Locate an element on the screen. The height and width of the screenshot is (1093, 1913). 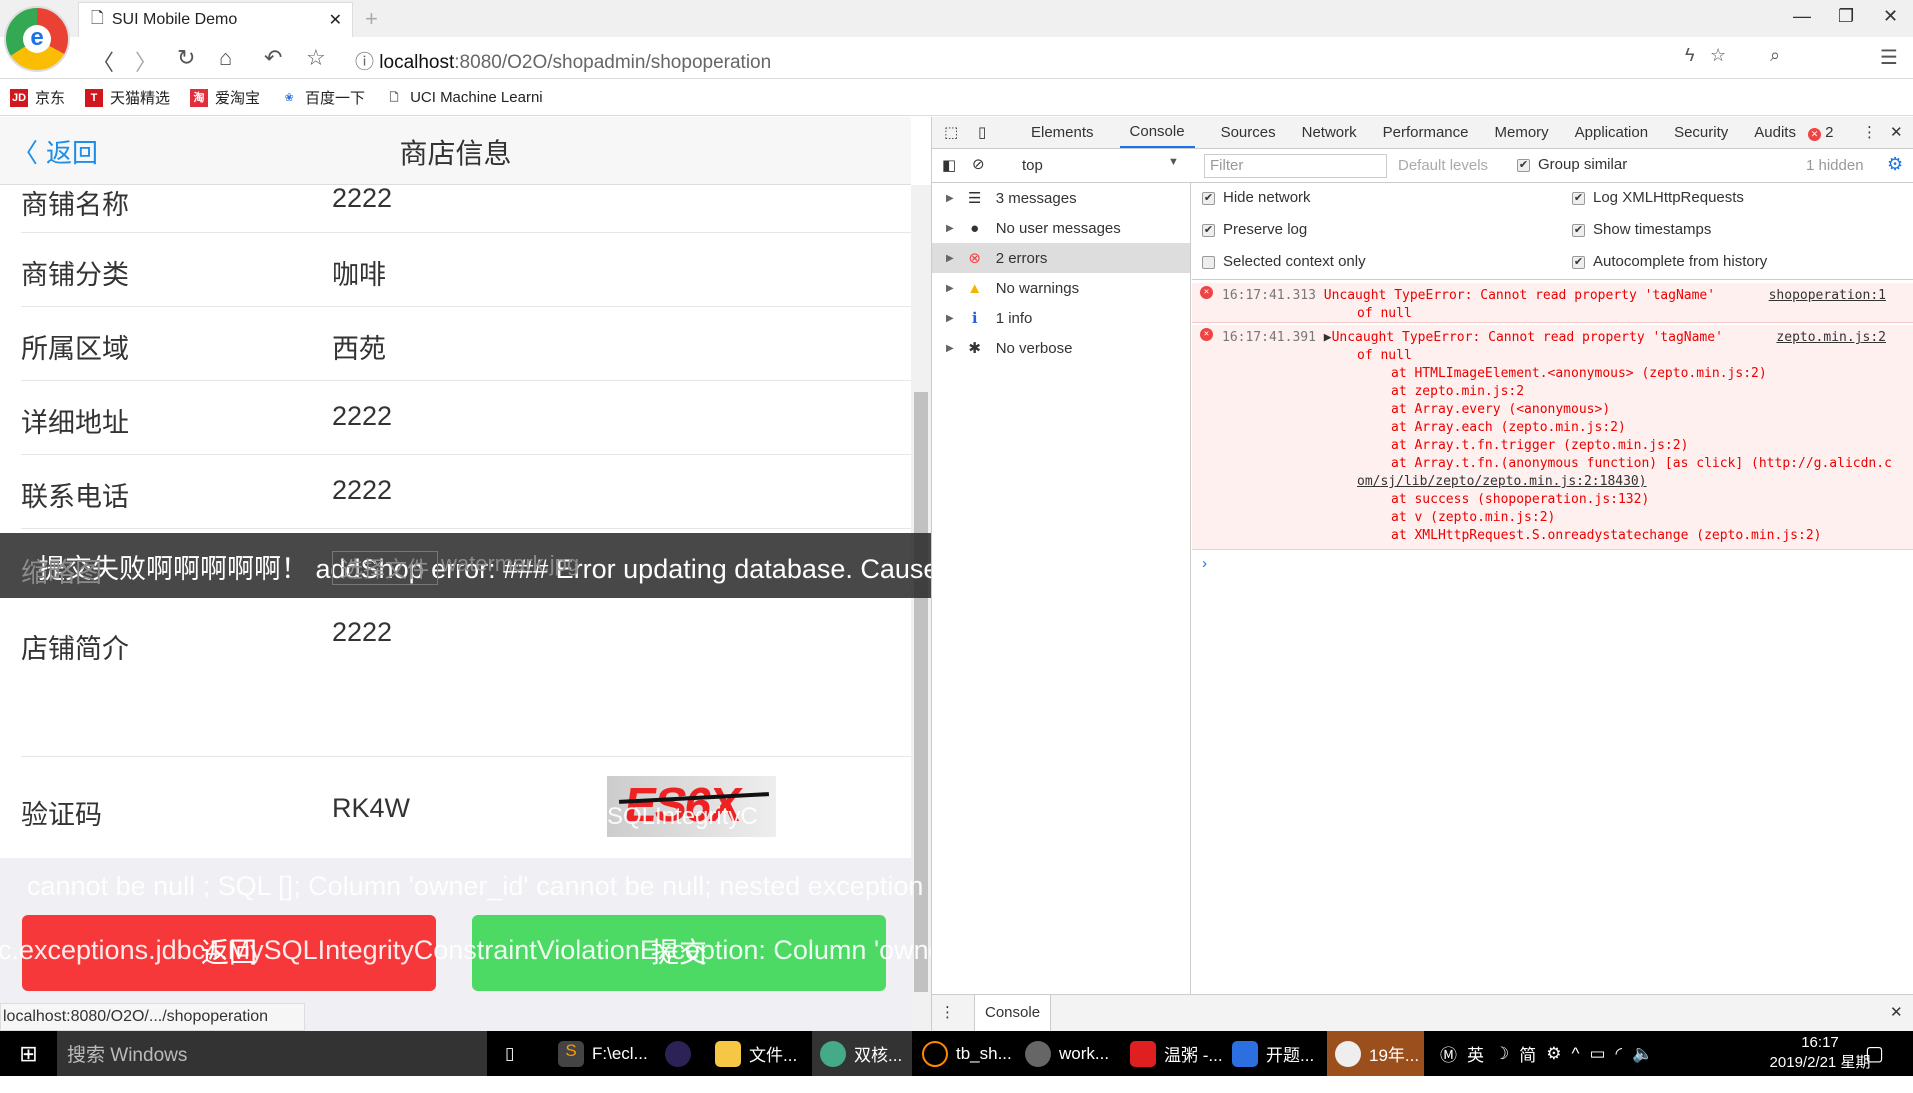
close-tab-icon: ✕ is located at coordinates (335, 20).